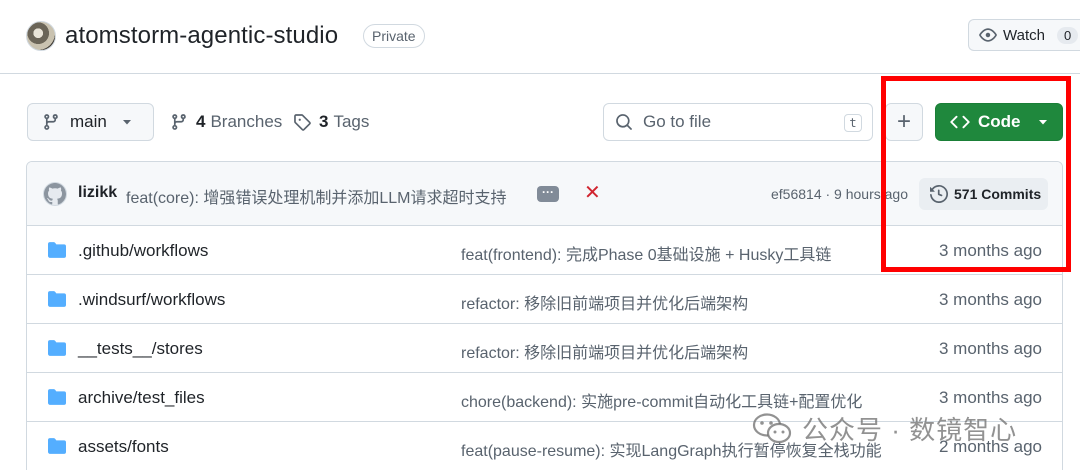  I want to click on watch-label: Watch, so click(1024, 35).